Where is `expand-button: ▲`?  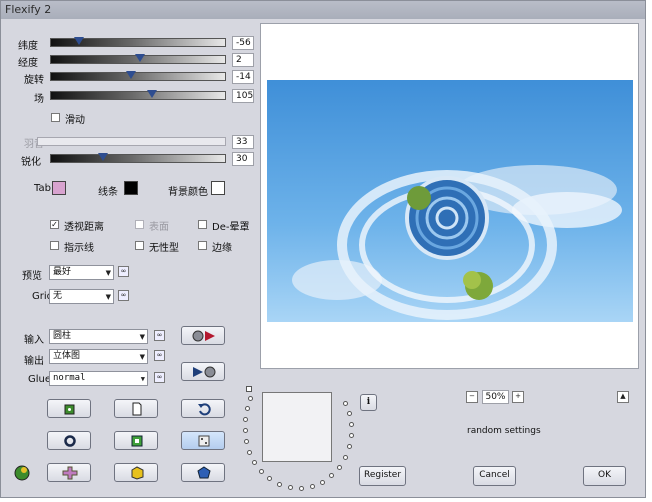
expand-button: ▲ is located at coordinates (623, 397).